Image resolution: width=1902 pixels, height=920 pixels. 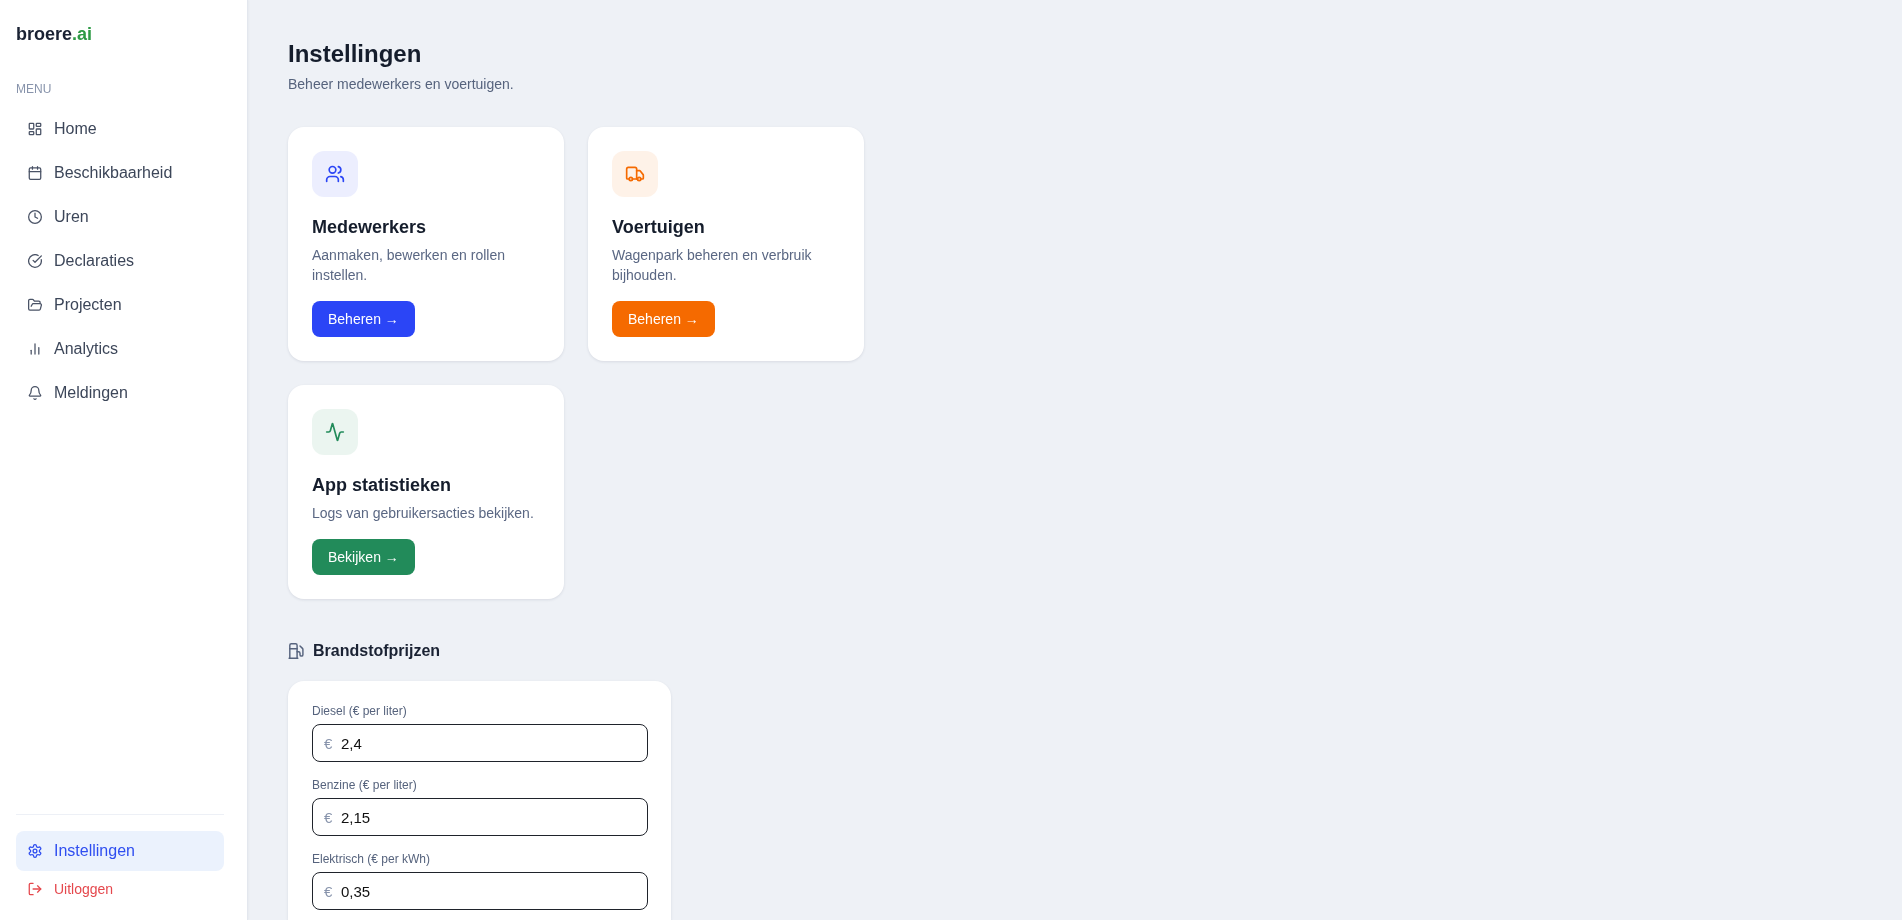 What do you see at coordinates (35, 349) in the screenshot?
I see `bar-chart-icon` at bounding box center [35, 349].